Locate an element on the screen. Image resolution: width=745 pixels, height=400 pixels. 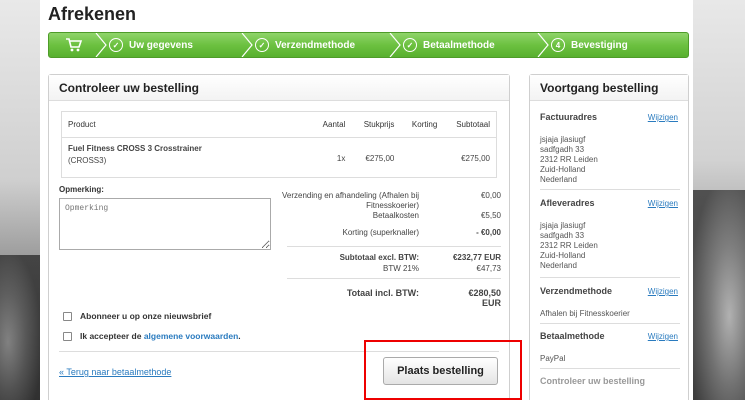
discount-cell is located at coordinates (421, 158).